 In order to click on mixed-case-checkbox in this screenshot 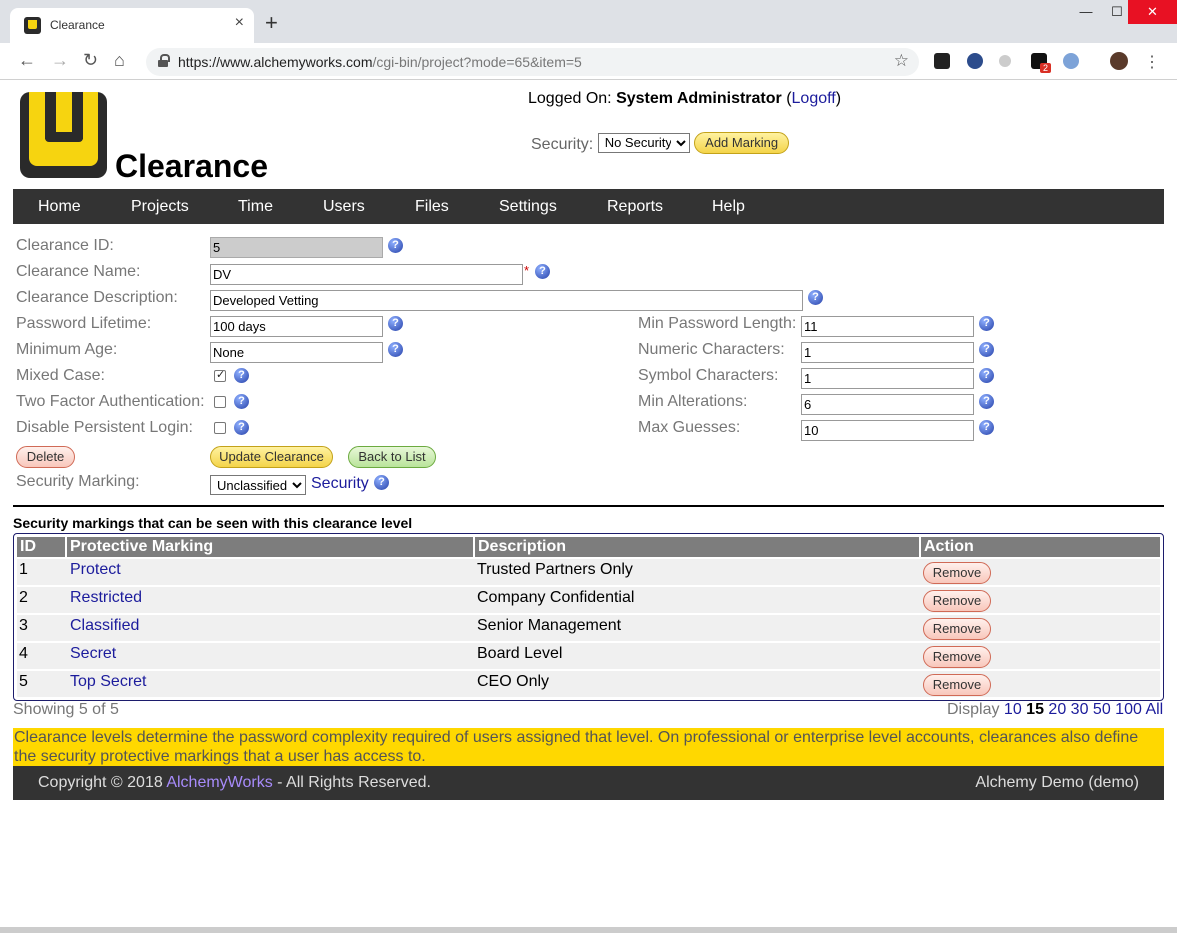, I will do `click(220, 375)`.